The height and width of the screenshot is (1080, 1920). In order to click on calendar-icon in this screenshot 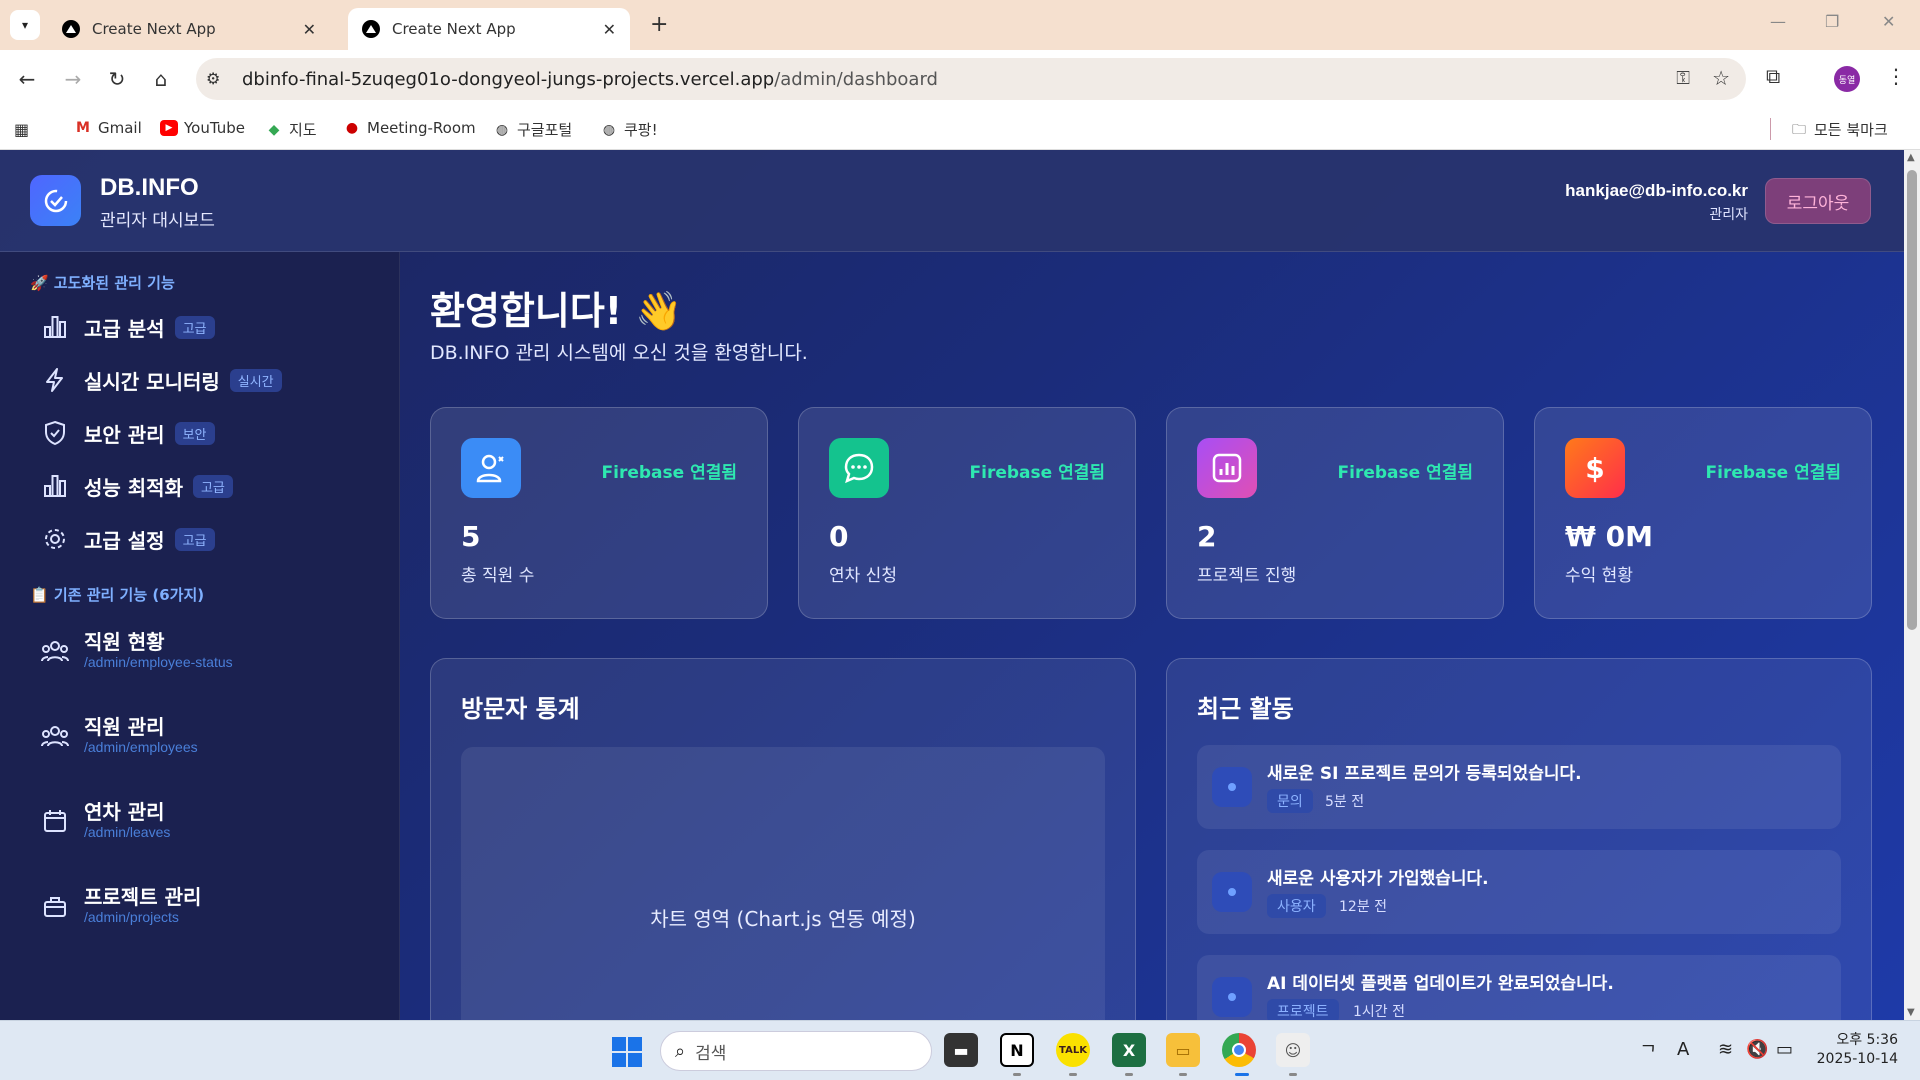, I will do `click(55, 821)`.